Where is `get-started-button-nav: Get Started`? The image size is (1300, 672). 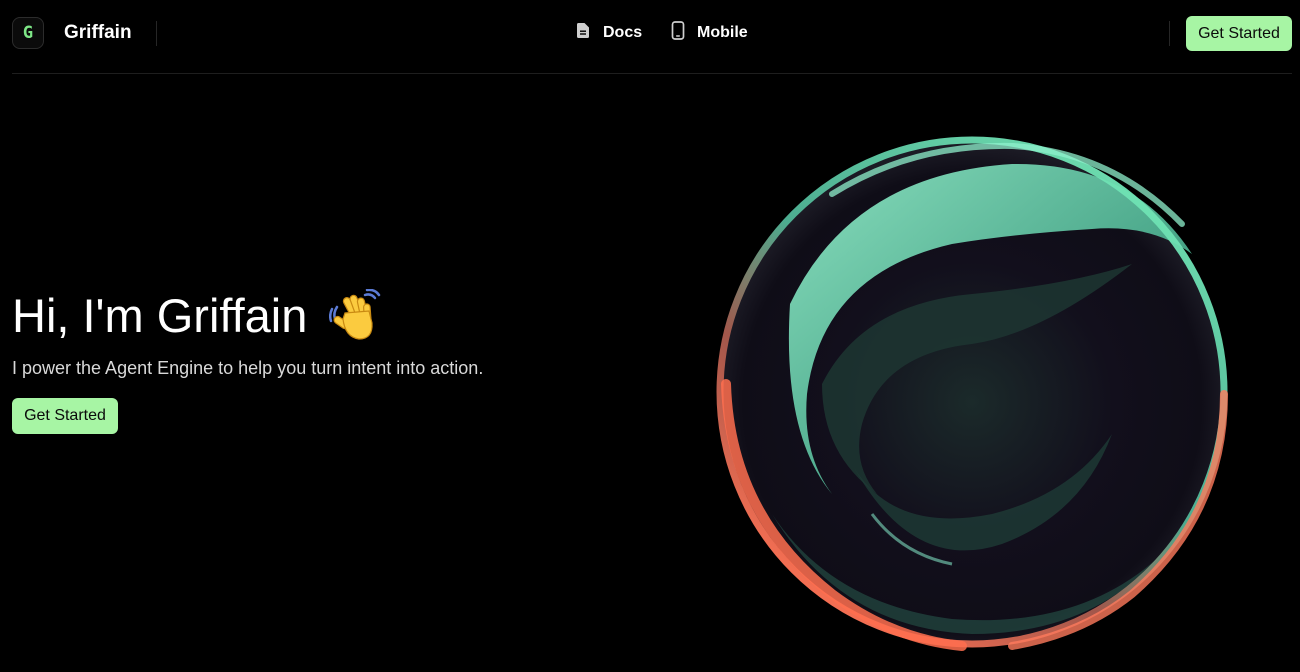
get-started-button-nav: Get Started is located at coordinates (1239, 33).